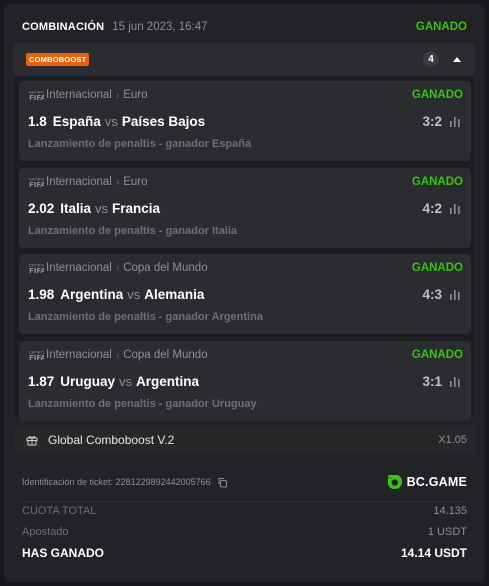  What do you see at coordinates (432, 208) in the screenshot?
I see `bet-score: 4:2` at bounding box center [432, 208].